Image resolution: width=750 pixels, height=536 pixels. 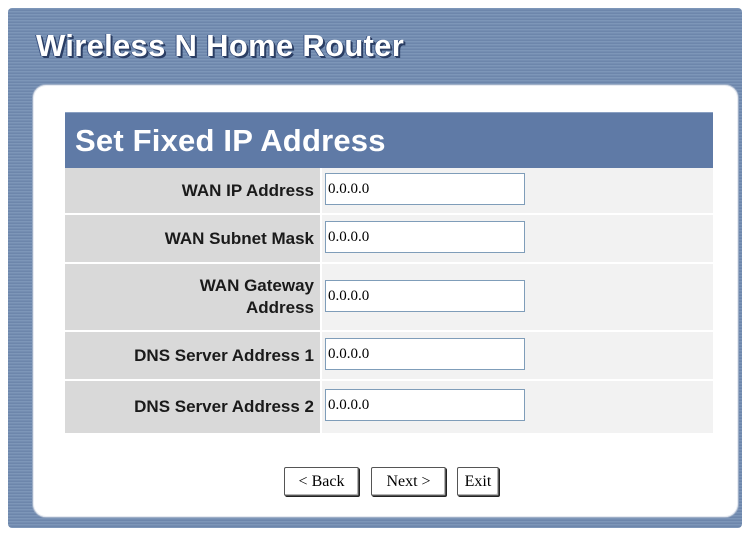 What do you see at coordinates (425, 405) in the screenshot?
I see `dns2-input` at bounding box center [425, 405].